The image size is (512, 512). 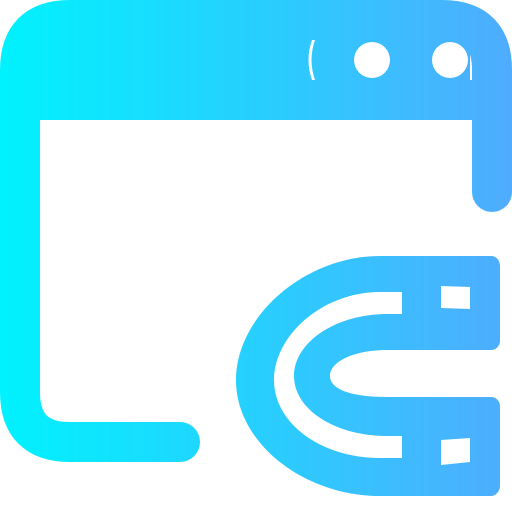 What do you see at coordinates (166, 60) in the screenshot?
I see `title-bar-fill` at bounding box center [166, 60].